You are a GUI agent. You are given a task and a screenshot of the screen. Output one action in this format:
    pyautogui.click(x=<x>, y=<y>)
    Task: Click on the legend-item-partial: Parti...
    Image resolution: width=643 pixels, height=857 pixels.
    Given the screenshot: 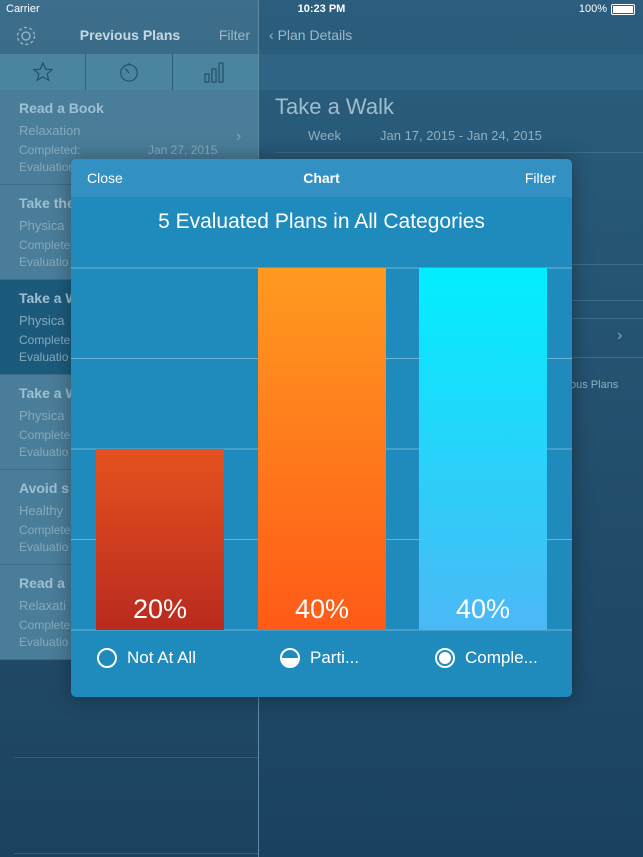 What is the action you would take?
    pyautogui.click(x=319, y=658)
    